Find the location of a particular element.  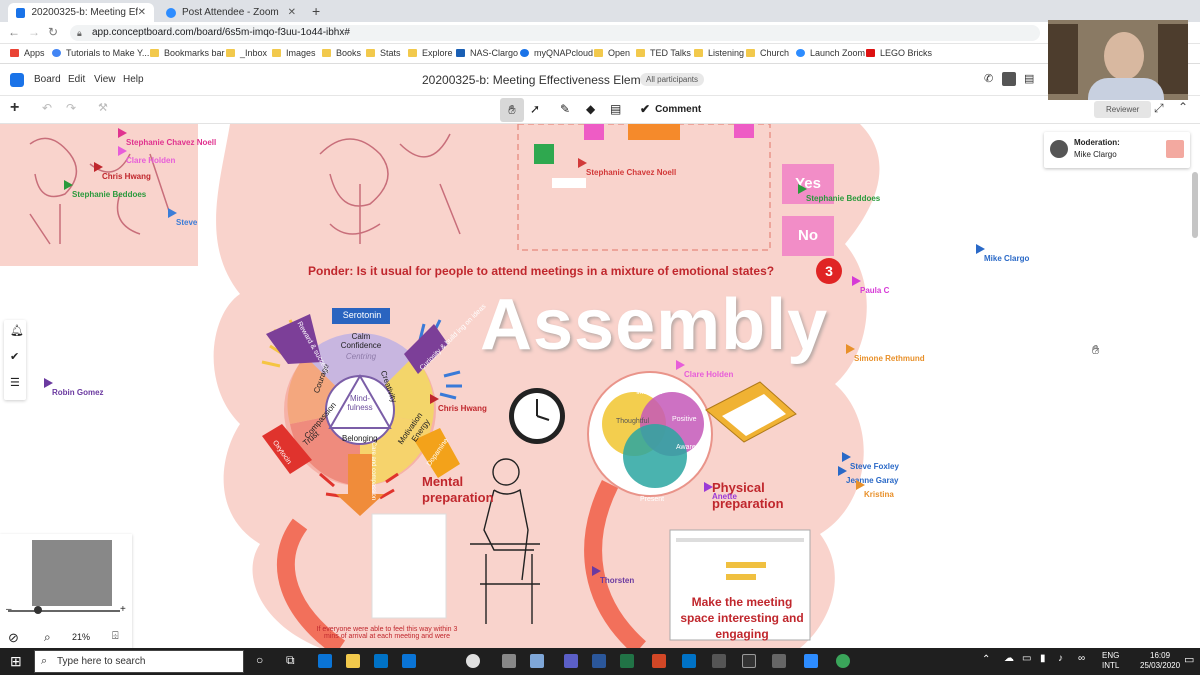

outlook-app-icon is located at coordinates (689, 661).